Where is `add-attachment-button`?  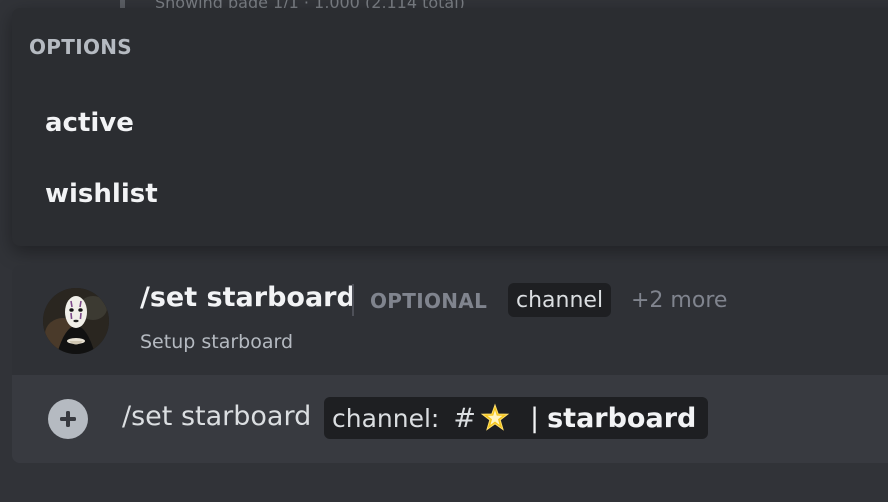 add-attachment-button is located at coordinates (68, 419).